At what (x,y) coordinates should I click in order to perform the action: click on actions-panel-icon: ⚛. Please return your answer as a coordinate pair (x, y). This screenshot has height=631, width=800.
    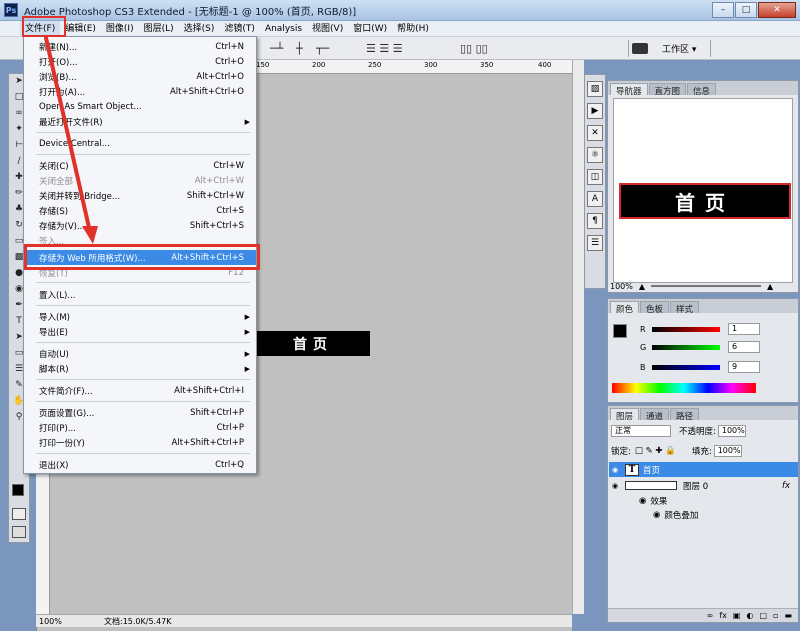
    Looking at the image, I should click on (595, 155).